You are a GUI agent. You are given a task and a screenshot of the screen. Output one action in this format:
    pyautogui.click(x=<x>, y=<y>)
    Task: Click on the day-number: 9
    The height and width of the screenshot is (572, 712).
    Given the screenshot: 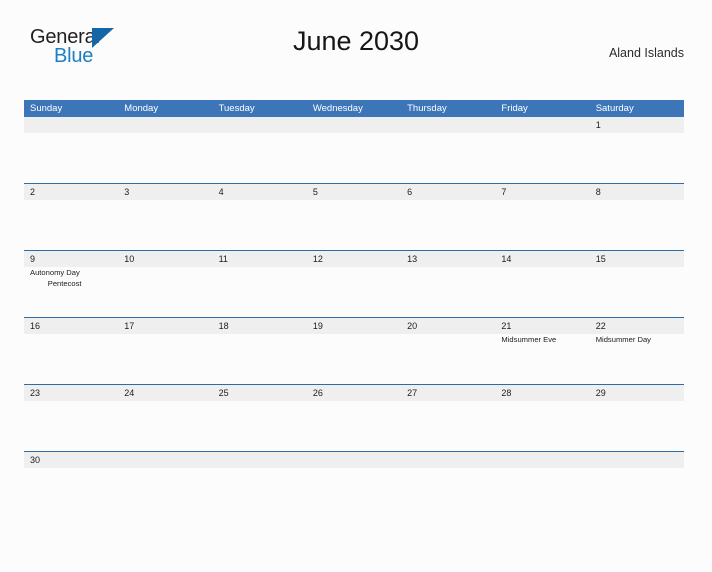 What is the action you would take?
    pyautogui.click(x=71, y=259)
    